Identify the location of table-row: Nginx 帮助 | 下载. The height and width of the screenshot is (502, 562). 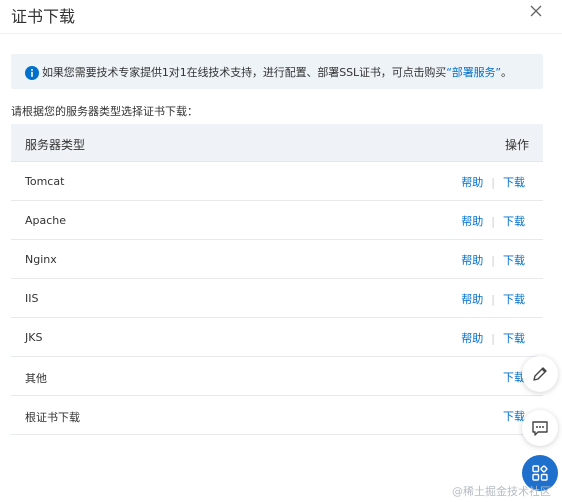
(277, 259).